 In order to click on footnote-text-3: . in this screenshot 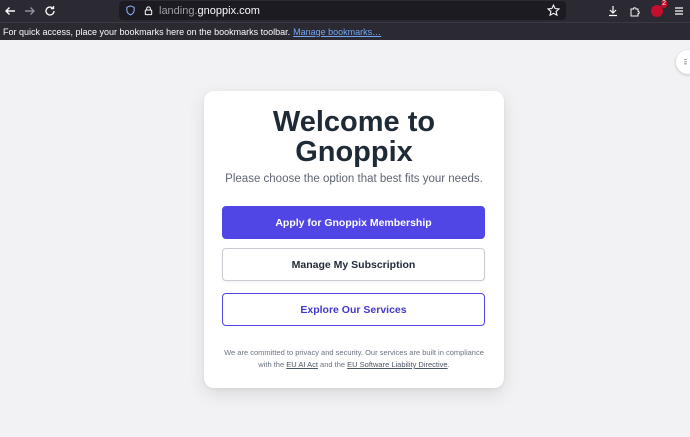, I will do `click(448, 364)`.